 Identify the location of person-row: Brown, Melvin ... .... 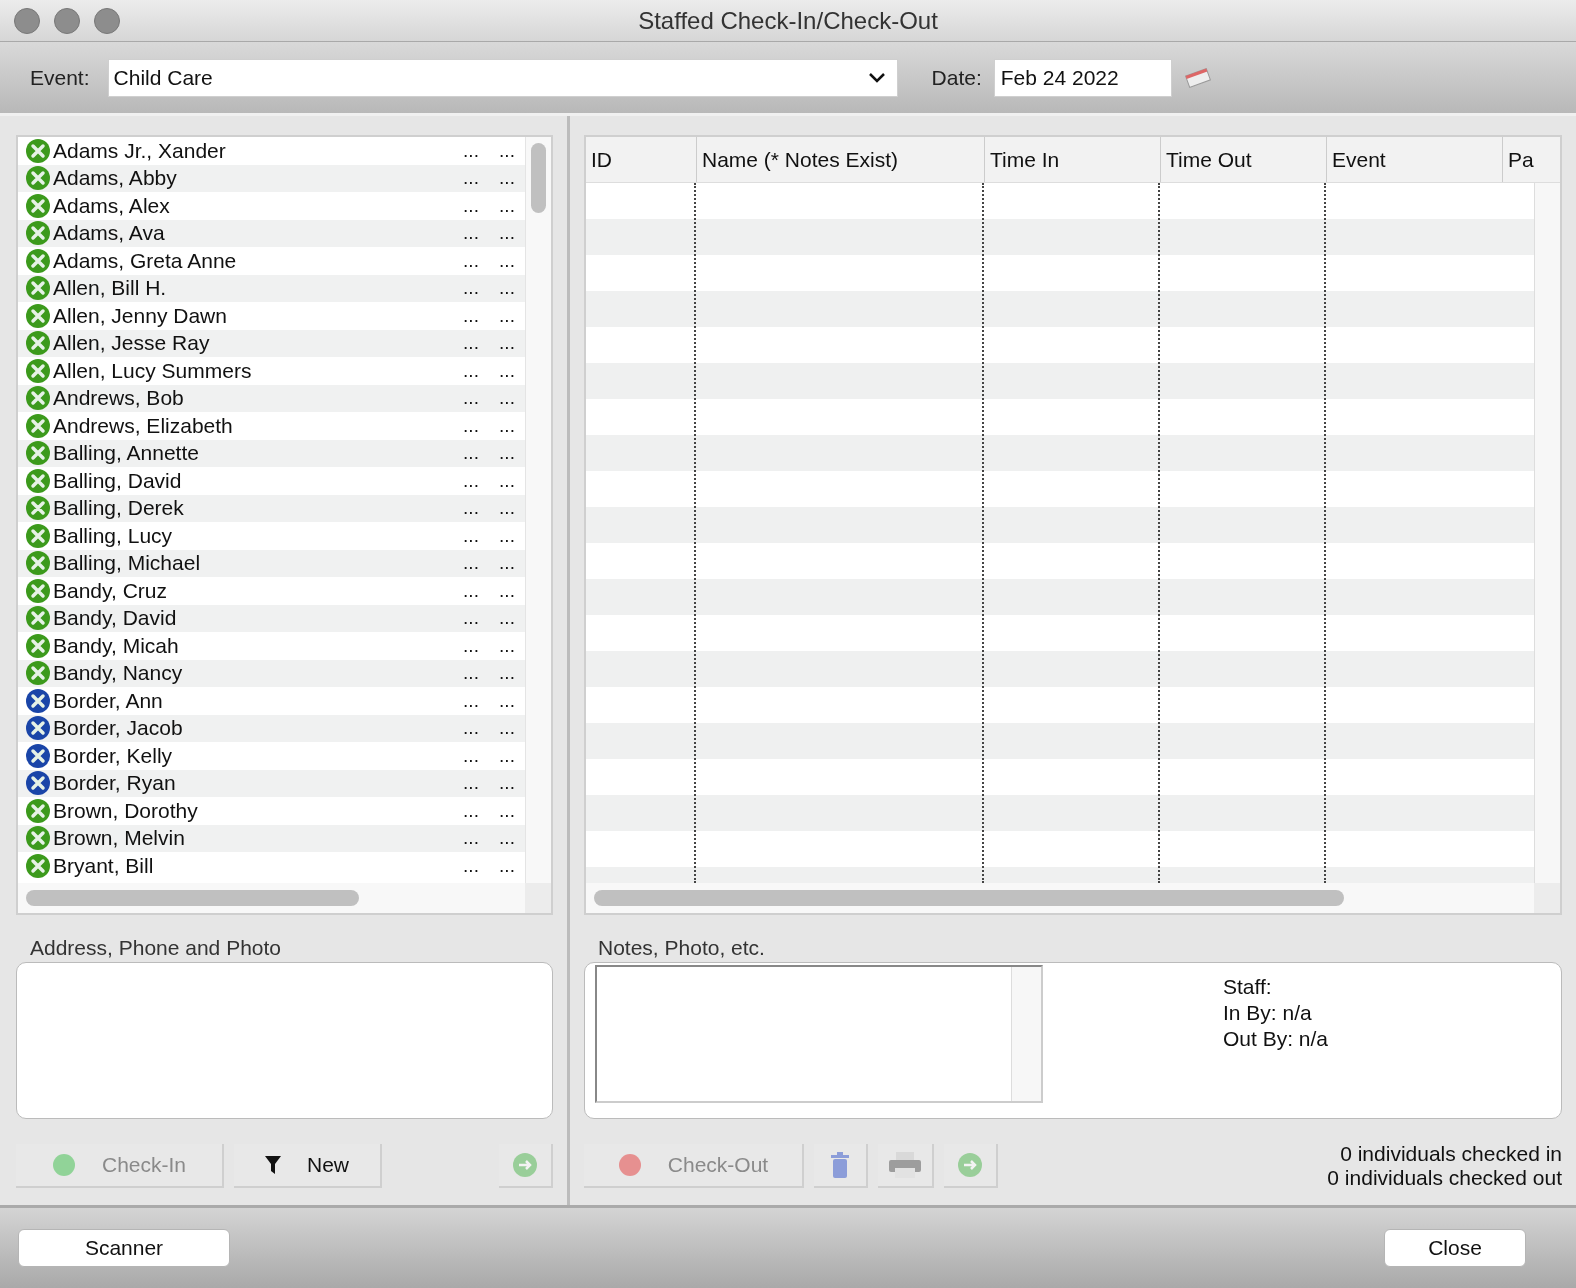
(271, 838).